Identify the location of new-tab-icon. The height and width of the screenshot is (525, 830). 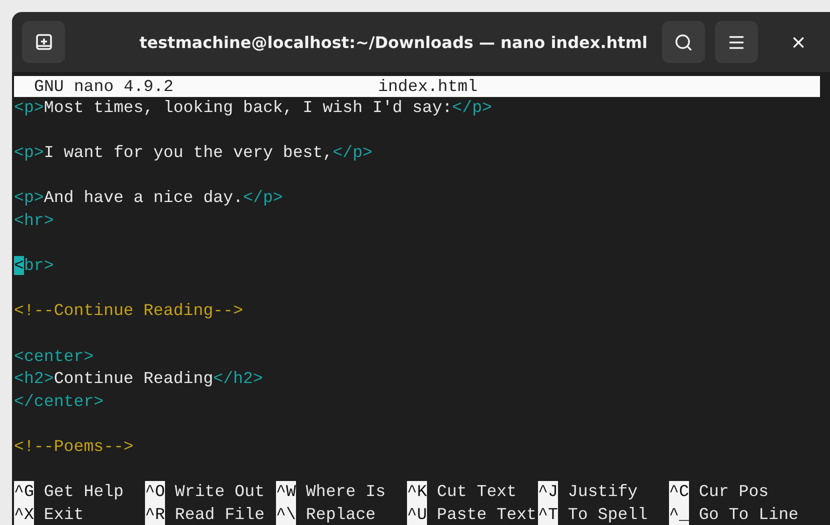
(43, 42).